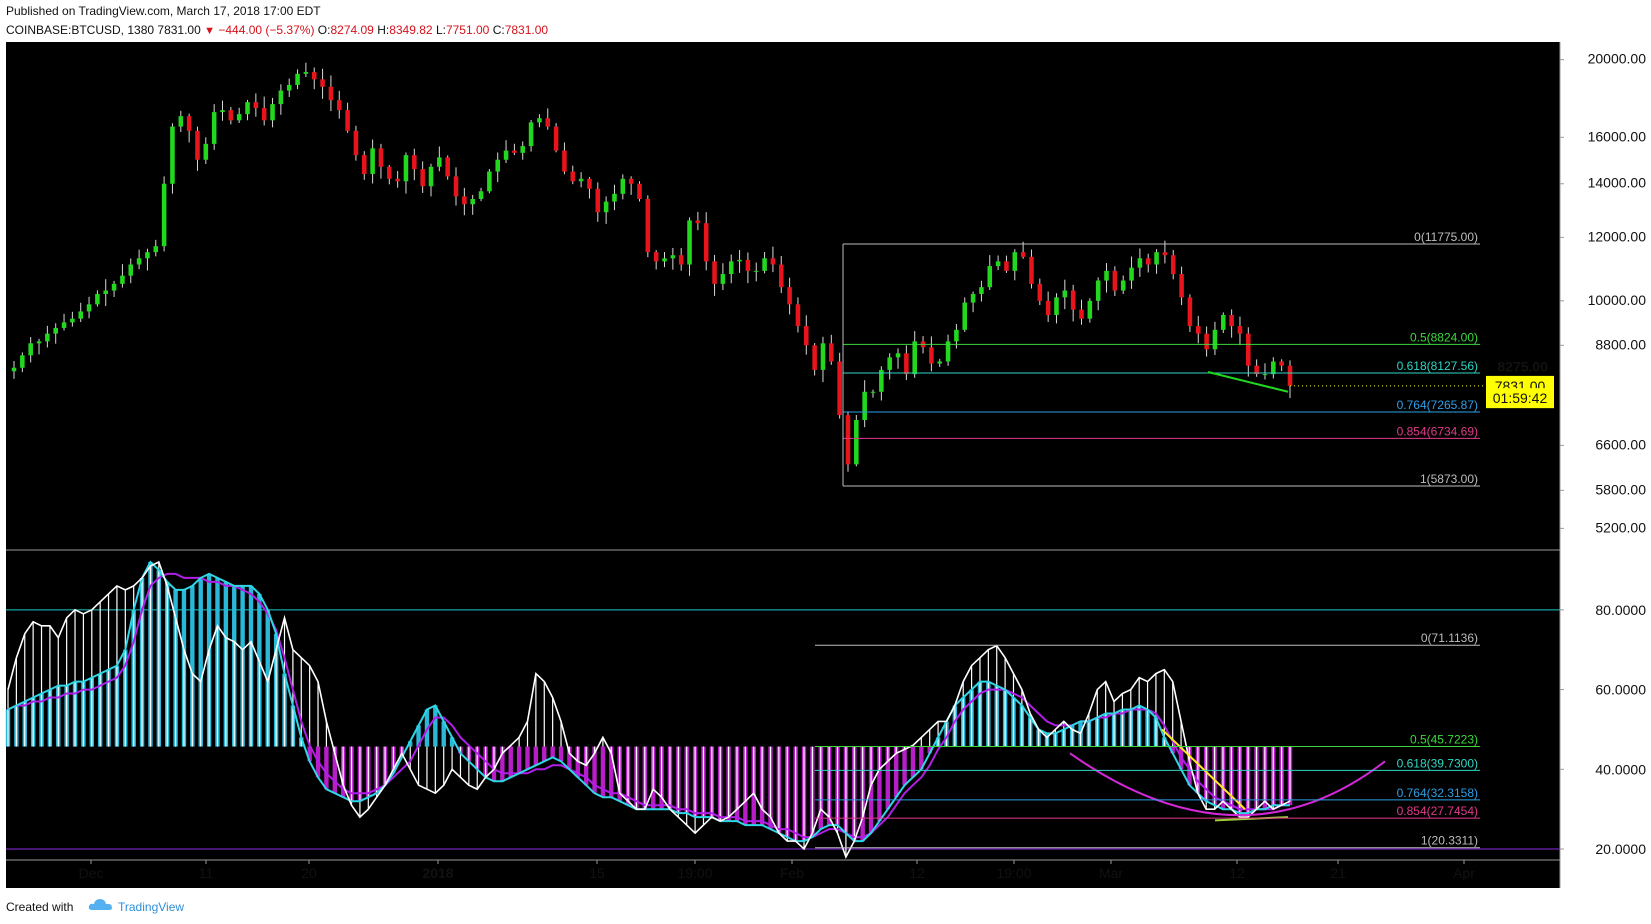 This screenshot has width=1651, height=924. Describe the element at coordinates (526, 30) in the screenshot. I see `close-value: 7831.00` at that location.